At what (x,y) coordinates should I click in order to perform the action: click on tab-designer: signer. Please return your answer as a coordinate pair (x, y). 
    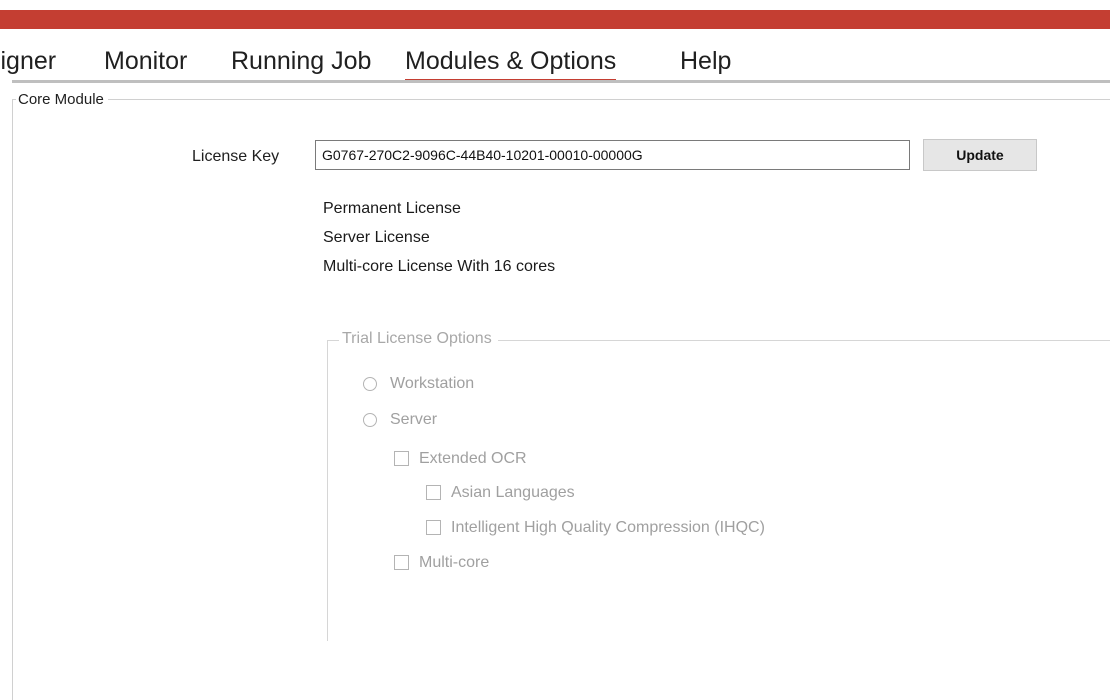
    Looking at the image, I should click on (28, 61).